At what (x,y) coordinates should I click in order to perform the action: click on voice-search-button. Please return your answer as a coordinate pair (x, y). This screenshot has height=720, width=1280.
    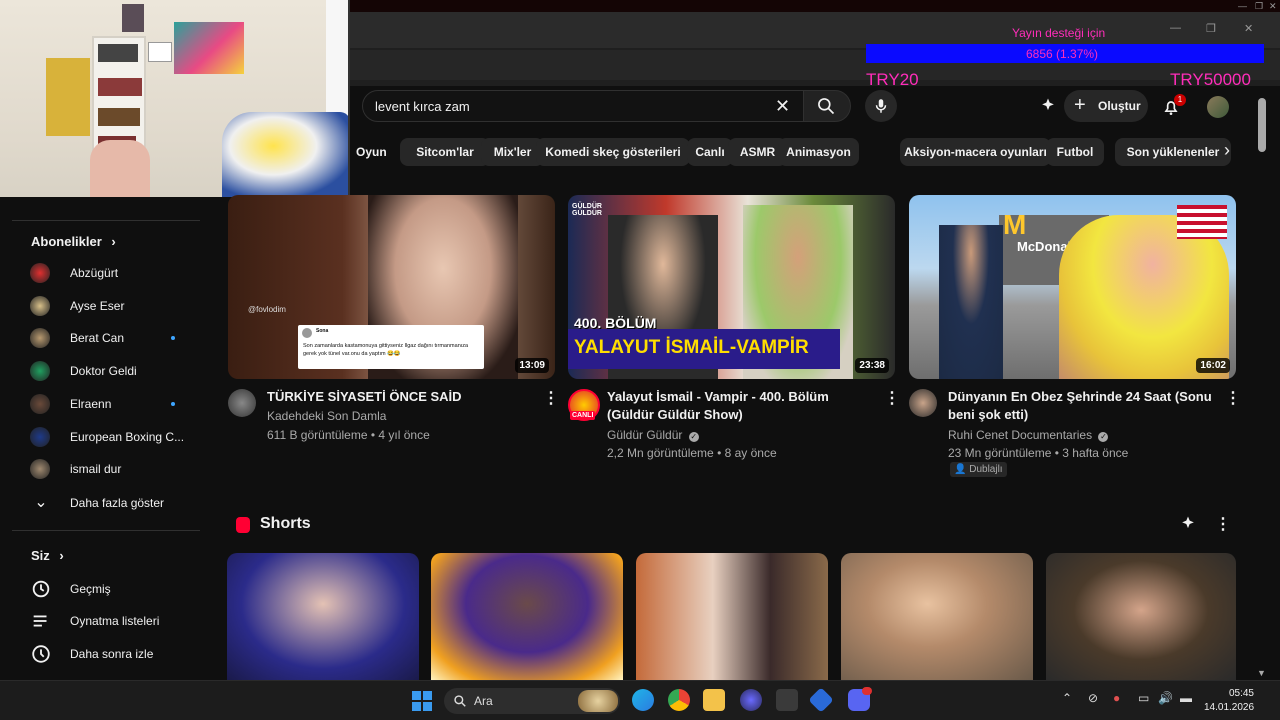
    Looking at the image, I should click on (881, 106).